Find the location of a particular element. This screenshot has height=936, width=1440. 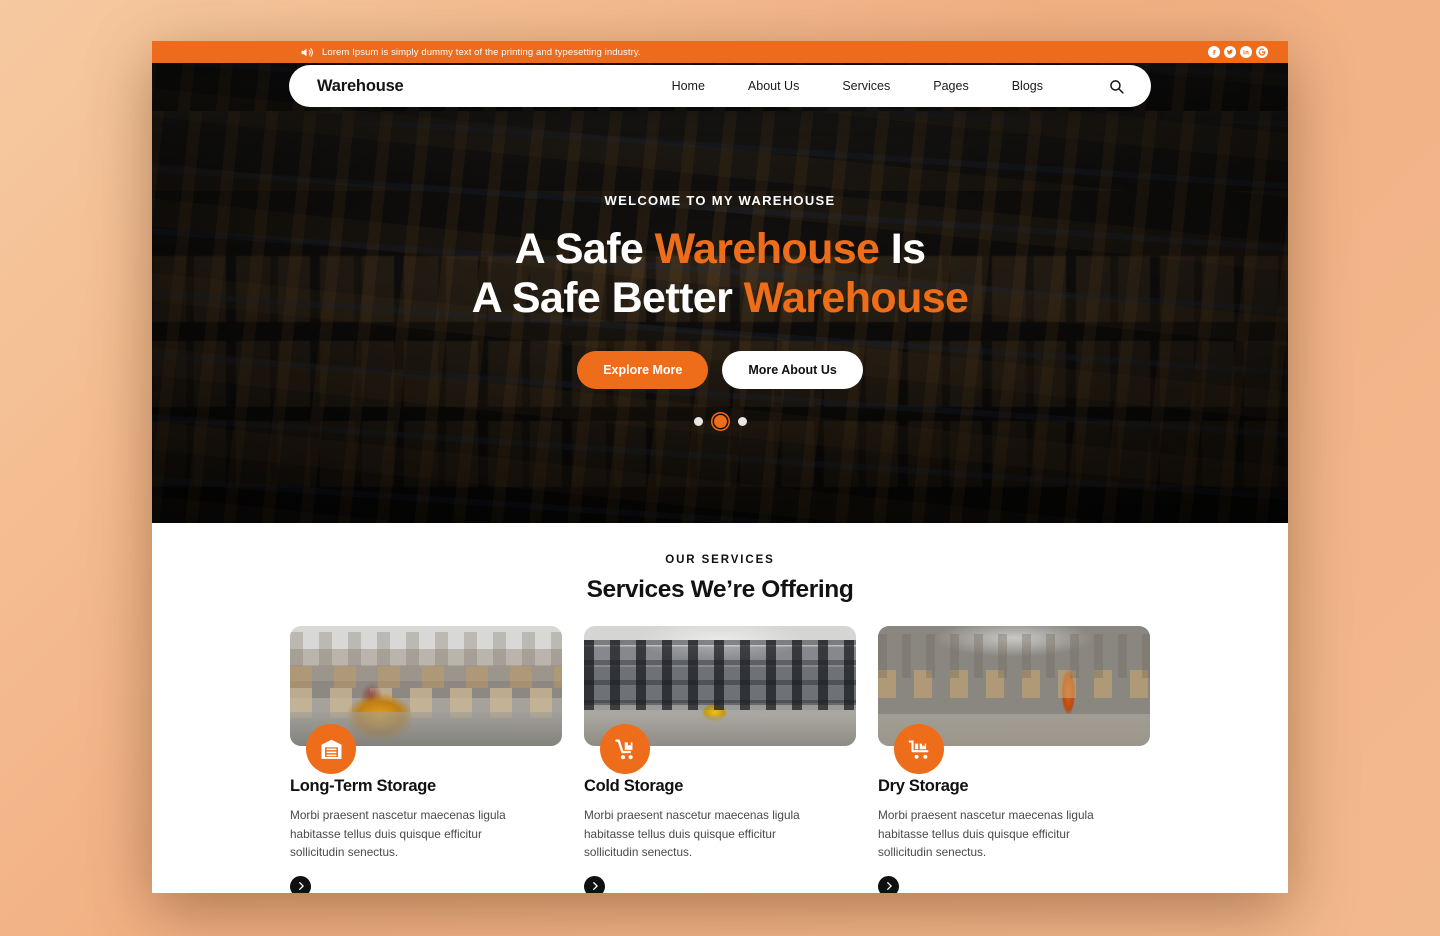

service-title: Cold Storage is located at coordinates (634, 786).